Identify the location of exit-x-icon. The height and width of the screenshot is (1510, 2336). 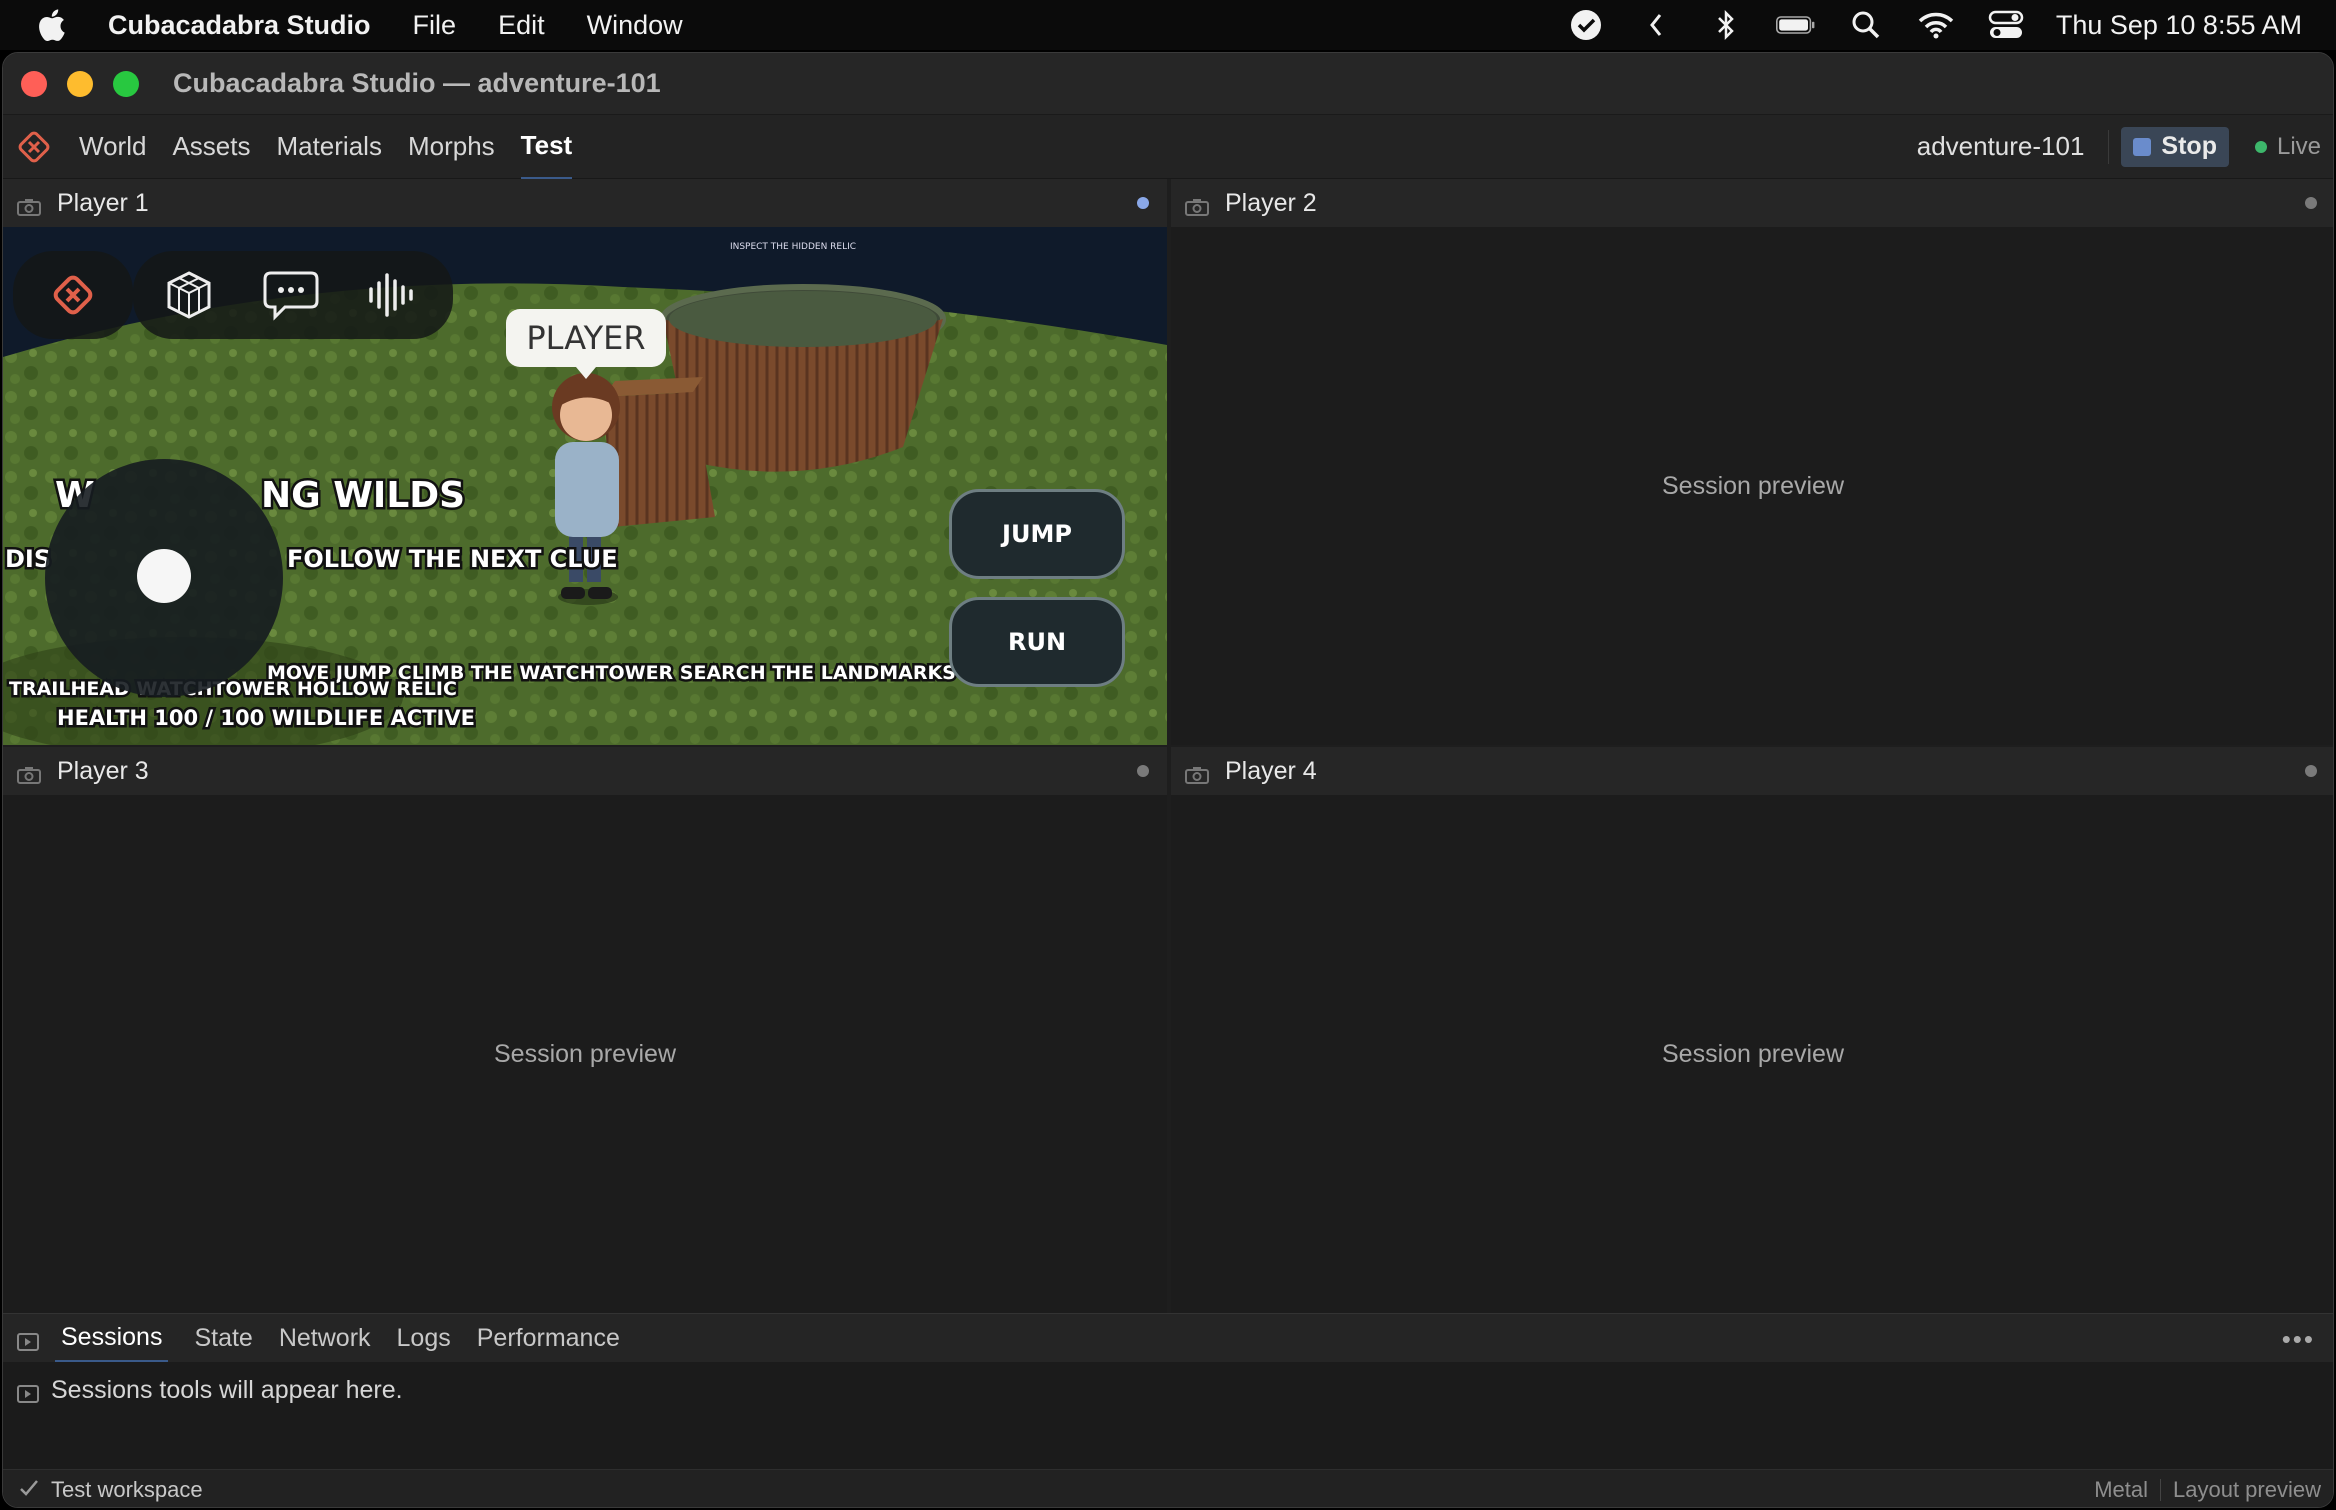
(73, 295).